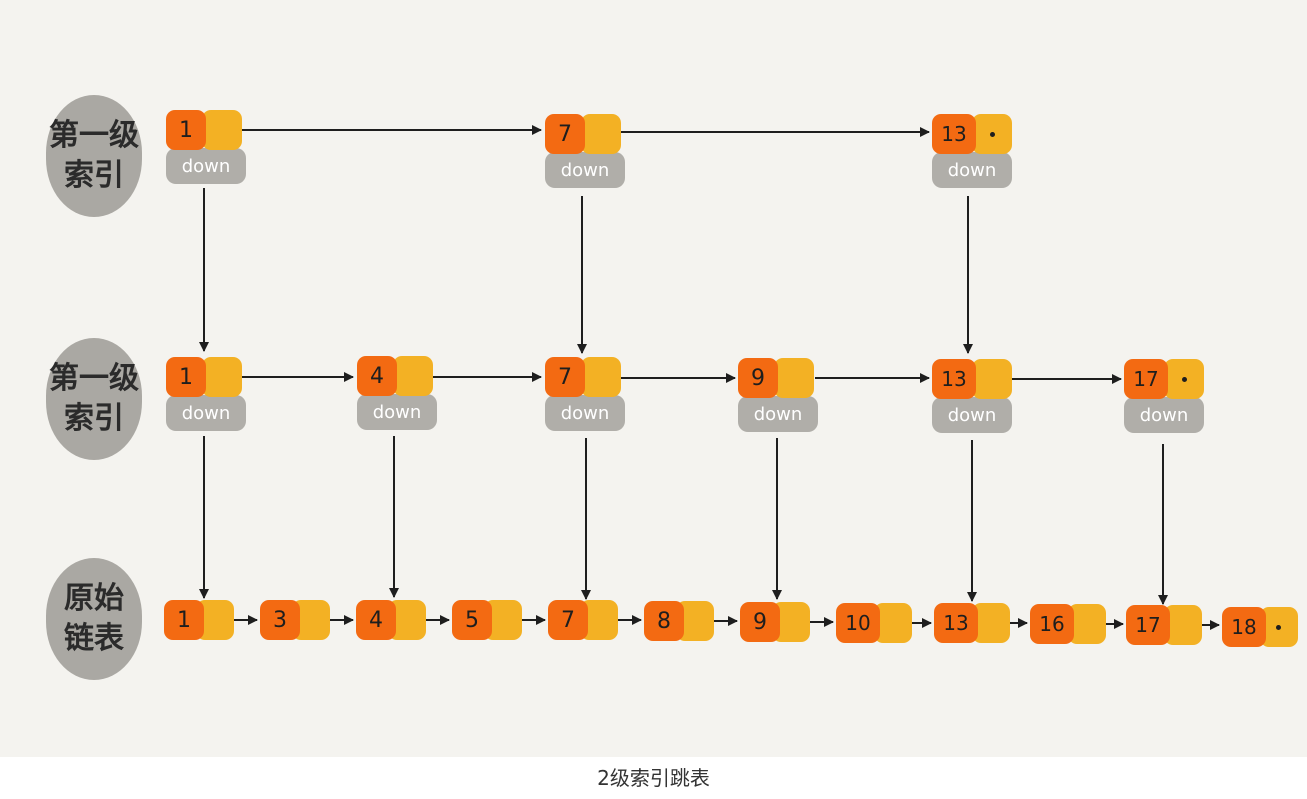  Describe the element at coordinates (1052, 624) in the screenshot. I see `node-value: 16` at that location.